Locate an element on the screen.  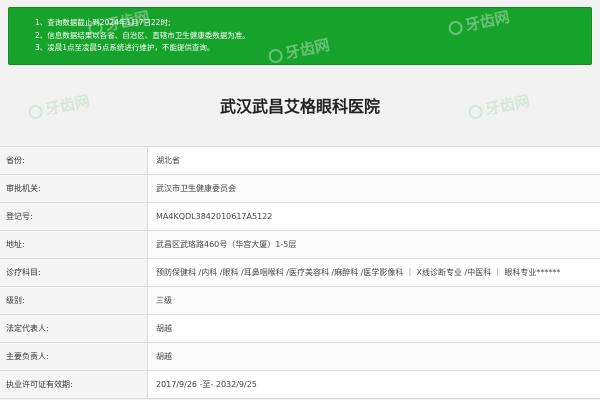
detail-row-approval-authority: 审批机关: 武汉市卫生健康委员会 is located at coordinates (300, 189).